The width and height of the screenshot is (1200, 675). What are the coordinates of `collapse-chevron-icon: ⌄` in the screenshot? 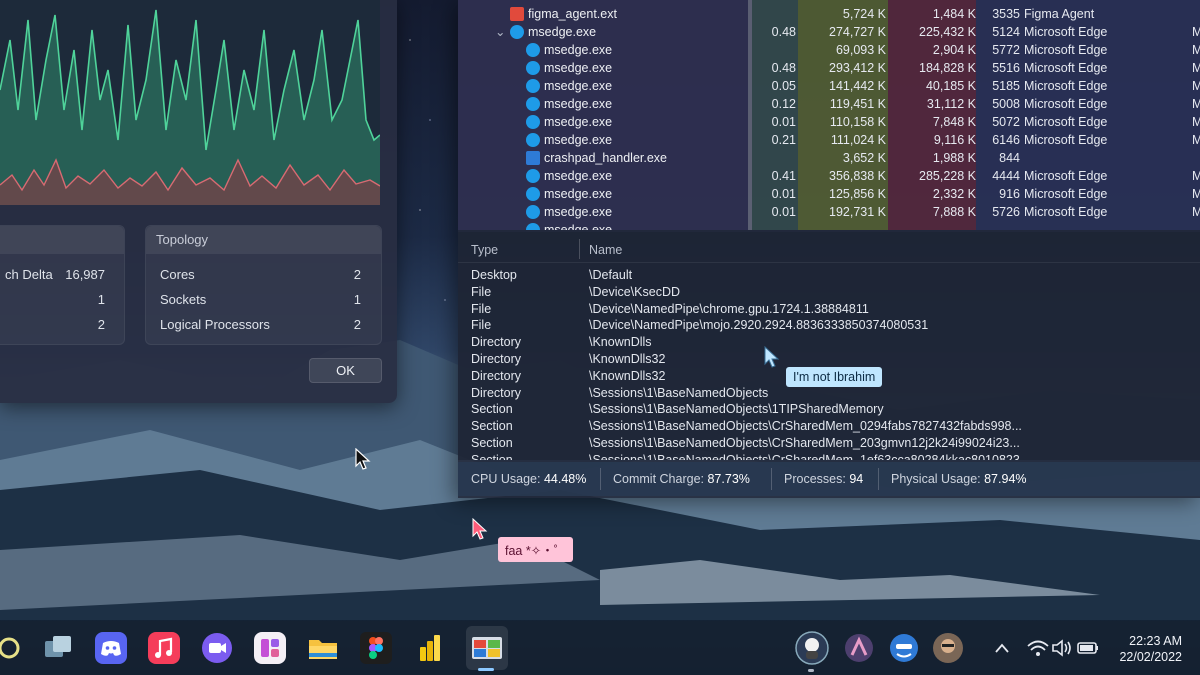 It's located at (500, 32).